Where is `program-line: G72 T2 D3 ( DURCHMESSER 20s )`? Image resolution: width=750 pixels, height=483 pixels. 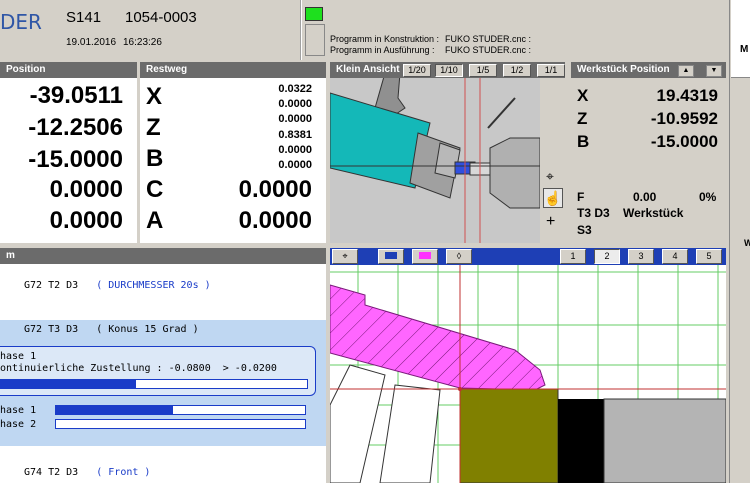
program-line: G72 T2 D3 ( DURCHMESSER 20s ) is located at coordinates (117, 285).